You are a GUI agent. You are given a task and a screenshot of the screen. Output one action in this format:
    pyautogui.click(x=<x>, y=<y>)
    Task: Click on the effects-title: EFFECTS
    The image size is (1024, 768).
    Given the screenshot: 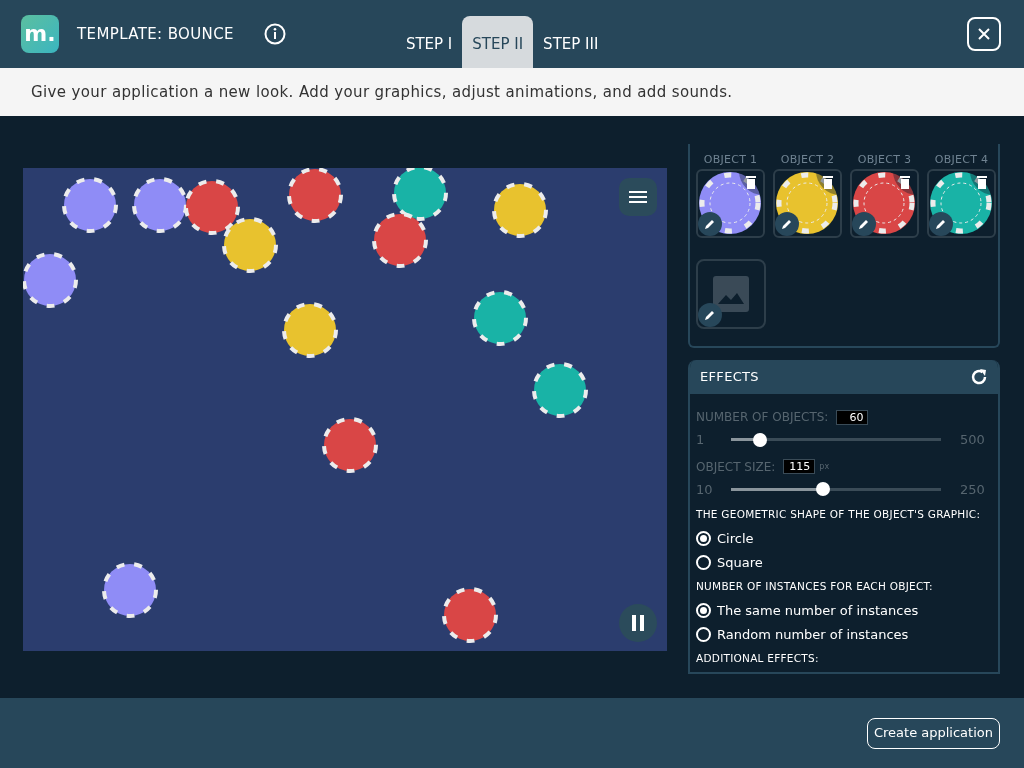 What is the action you would take?
    pyautogui.click(x=729, y=377)
    